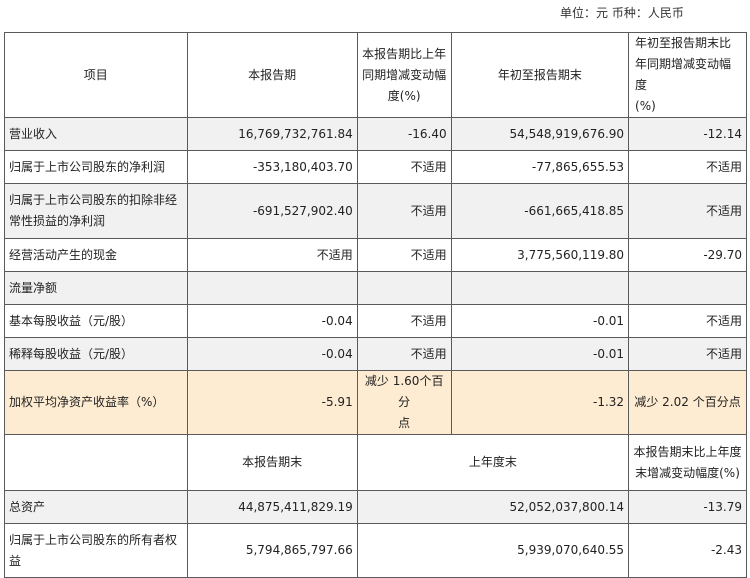 This screenshot has height=578, width=750. I want to click on row-ytd: 54,548,919,676.90, so click(540, 134).